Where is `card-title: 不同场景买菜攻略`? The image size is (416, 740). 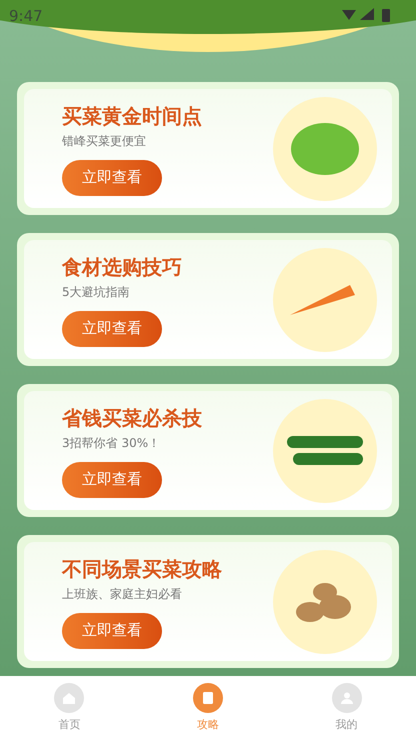
card-title: 不同场景买菜攻略 is located at coordinates (142, 569).